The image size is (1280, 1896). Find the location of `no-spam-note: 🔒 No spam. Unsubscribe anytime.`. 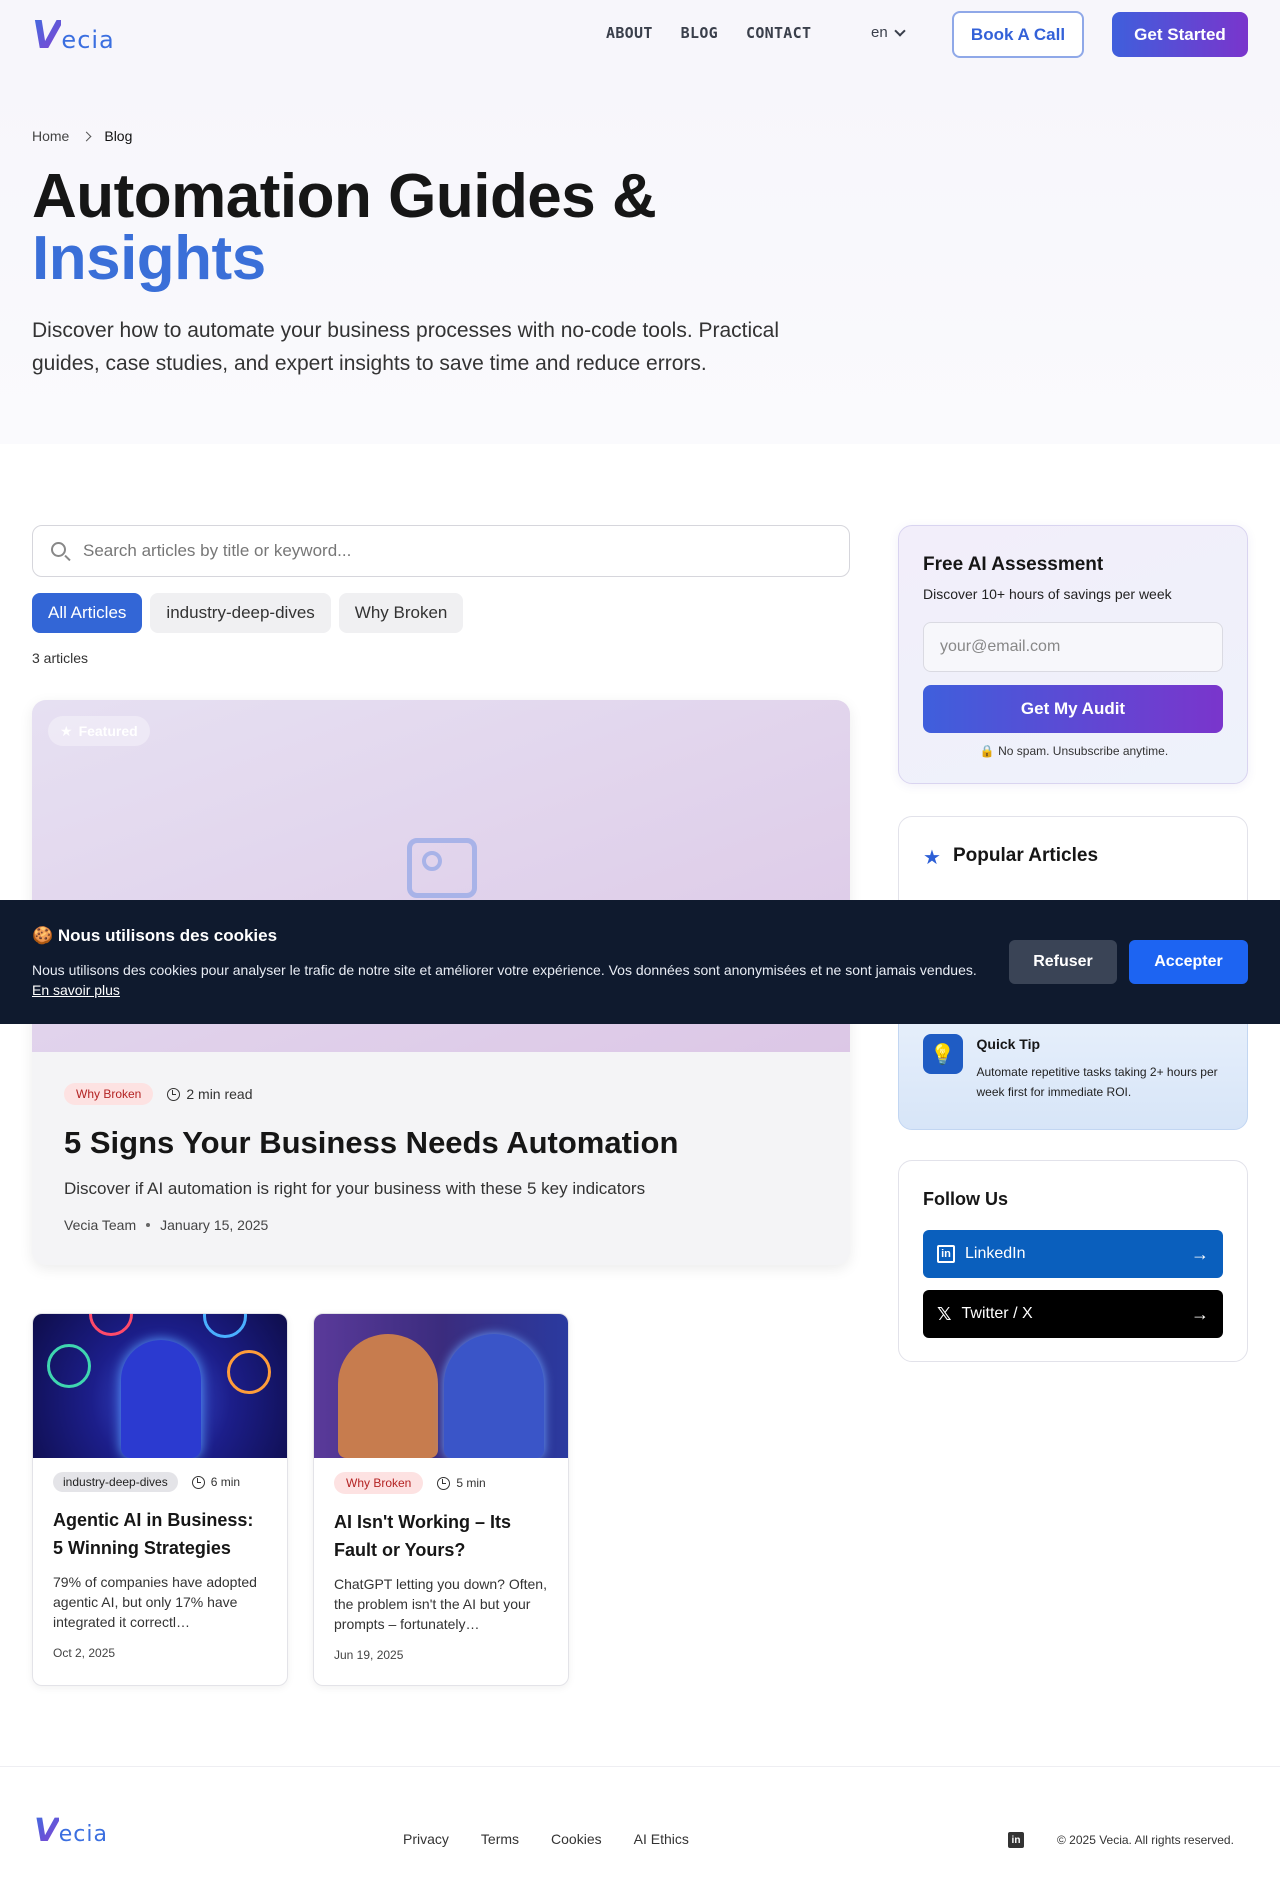

no-spam-note: 🔒 No spam. Unsubscribe anytime. is located at coordinates (1074, 751).